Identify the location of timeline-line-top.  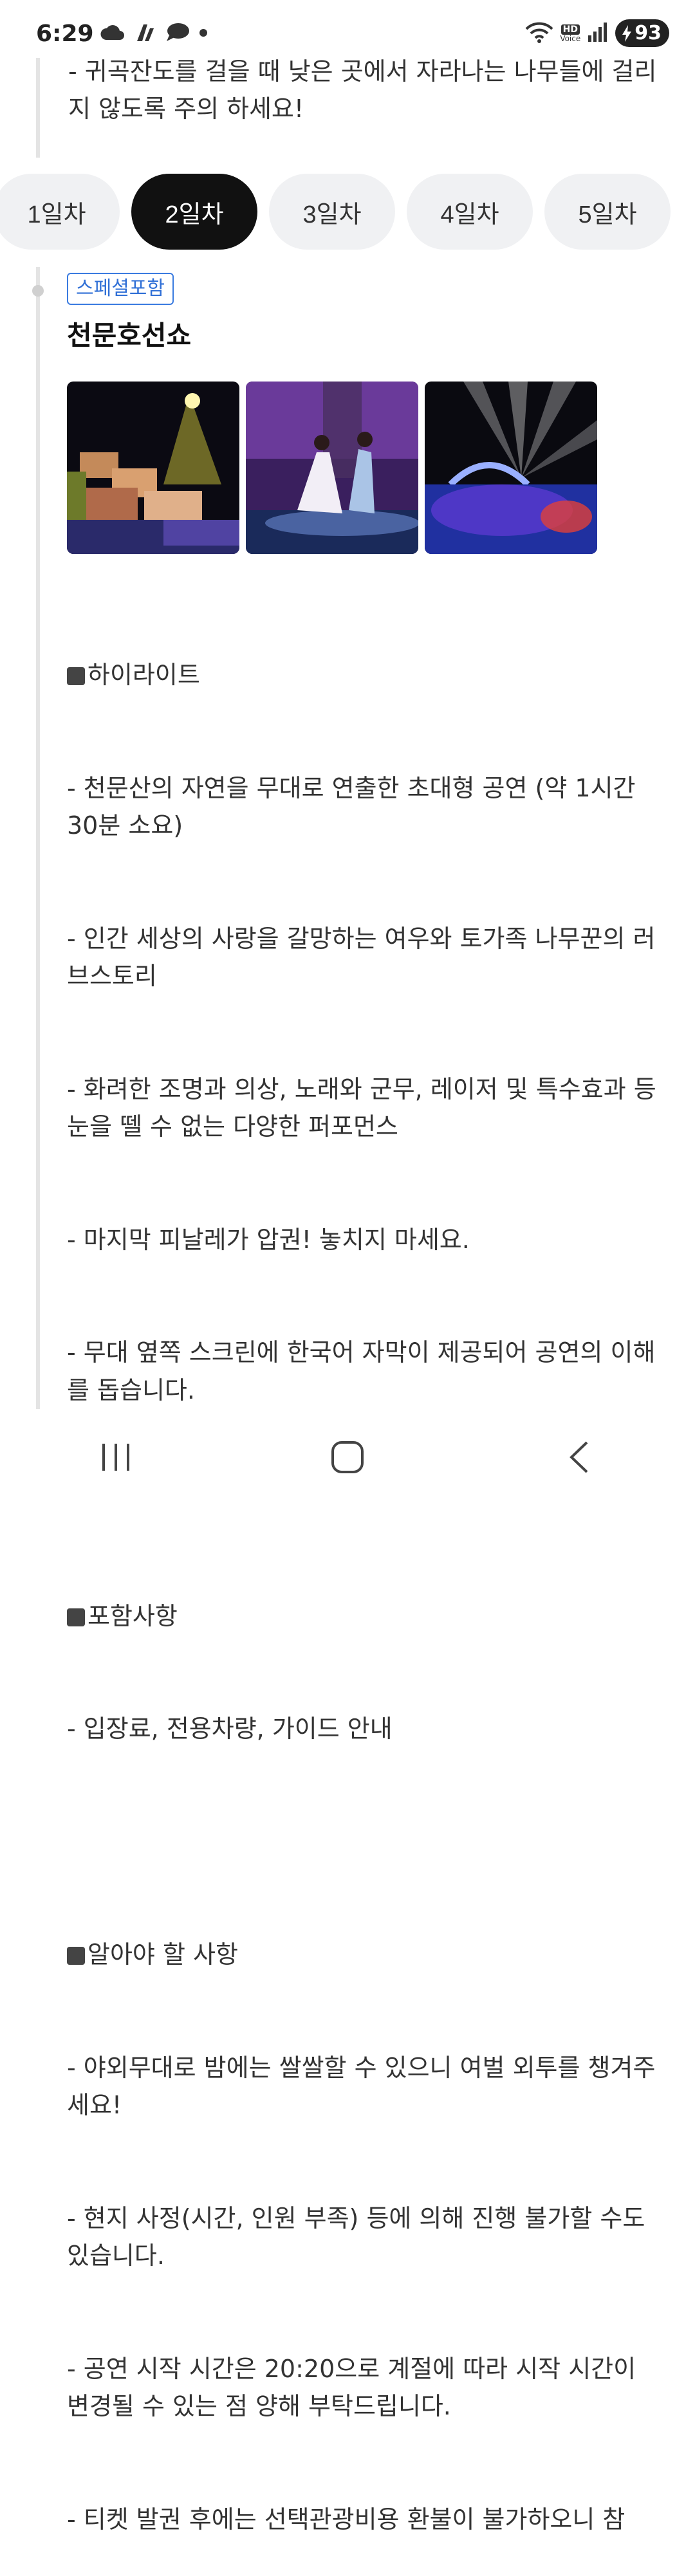
(38, 108).